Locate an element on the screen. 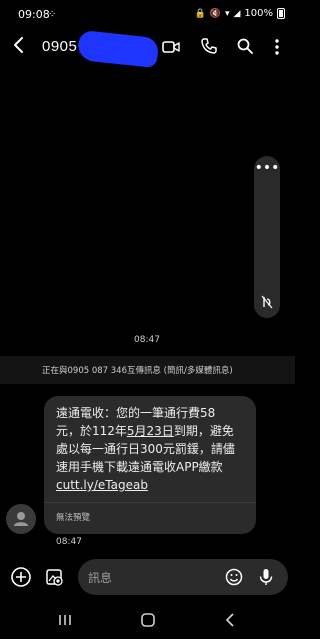  emoji-button is located at coordinates (234, 577).